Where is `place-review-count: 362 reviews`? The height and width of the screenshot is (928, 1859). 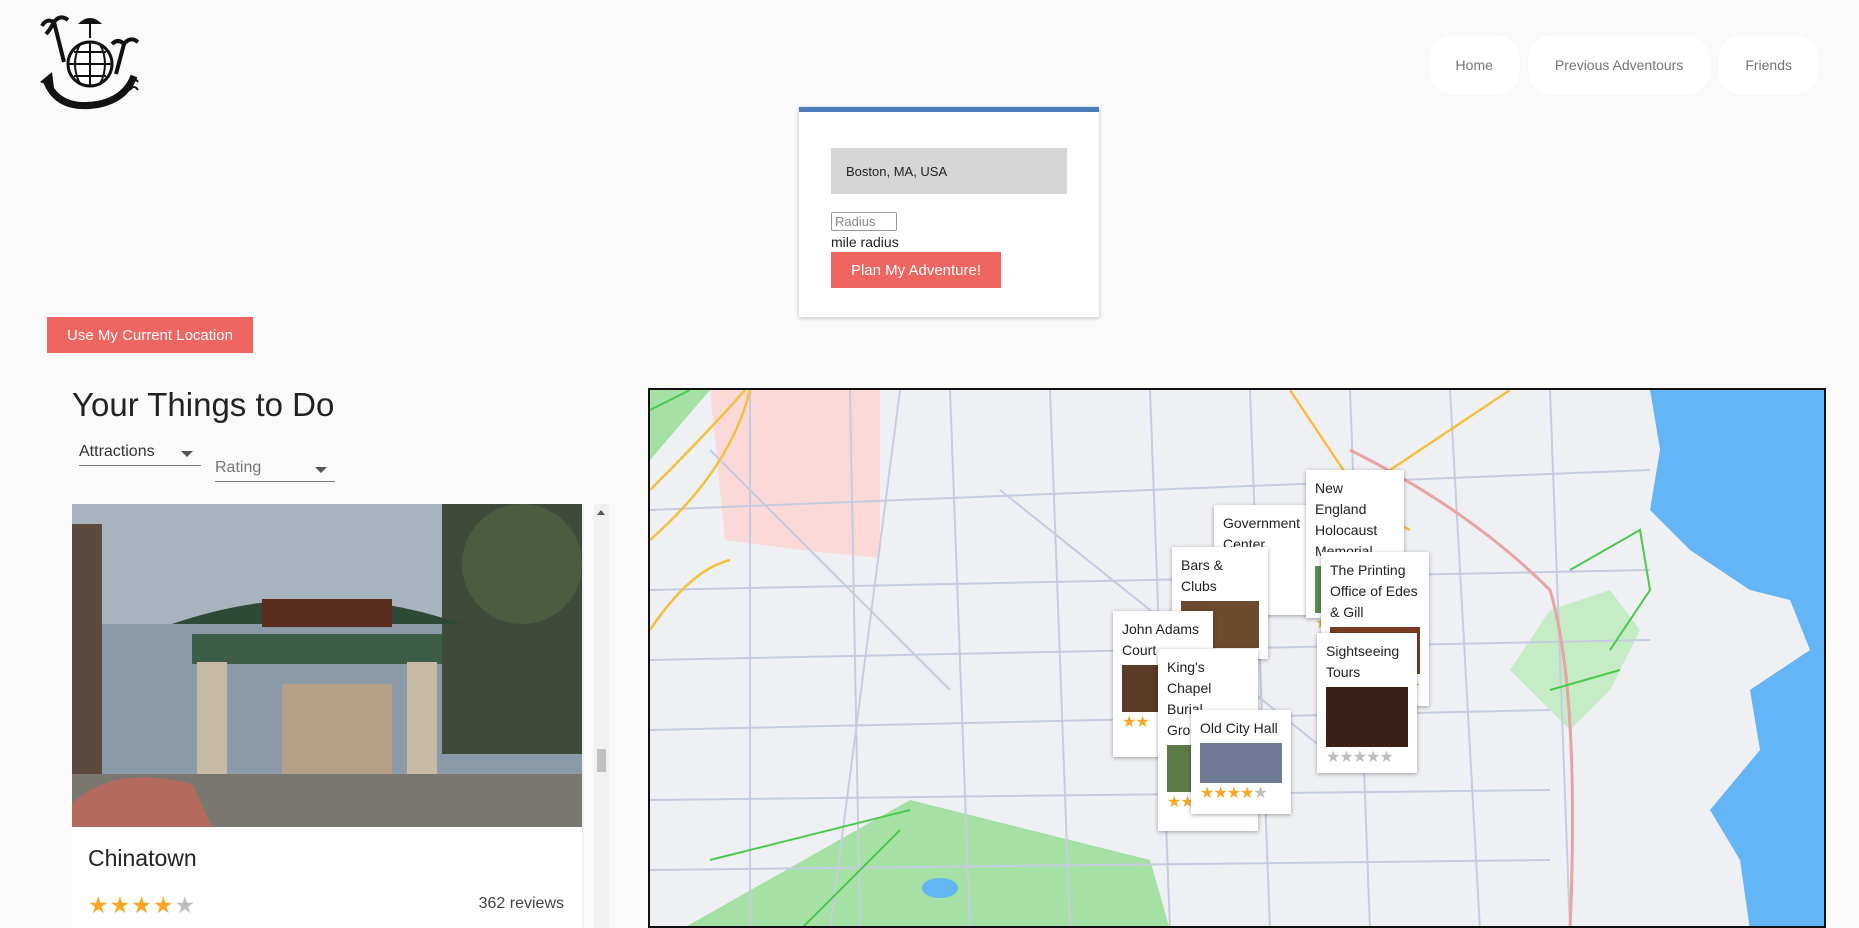
place-review-count: 362 reviews is located at coordinates (521, 903).